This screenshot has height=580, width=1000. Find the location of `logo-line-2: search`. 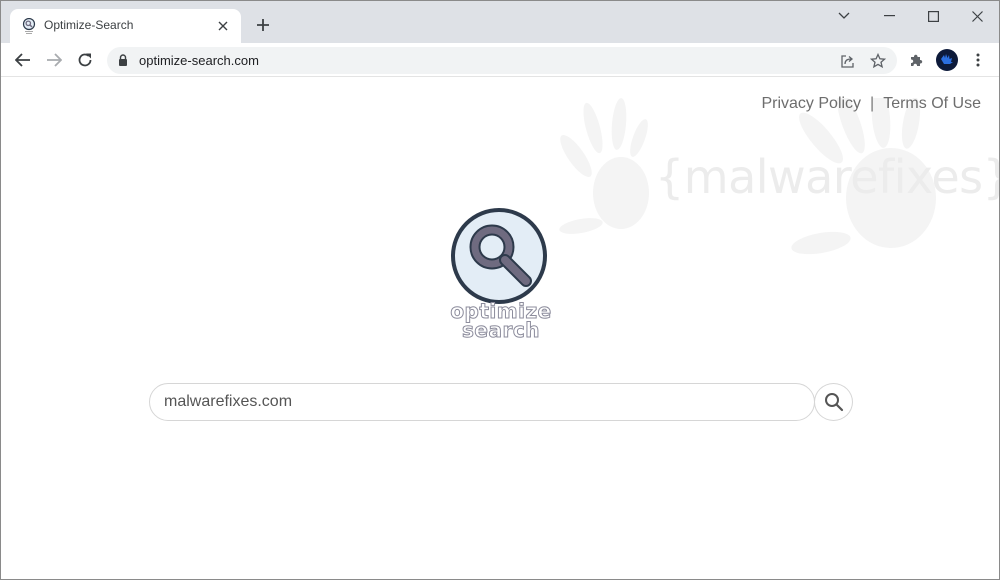

logo-line-2: search is located at coordinates (501, 330).